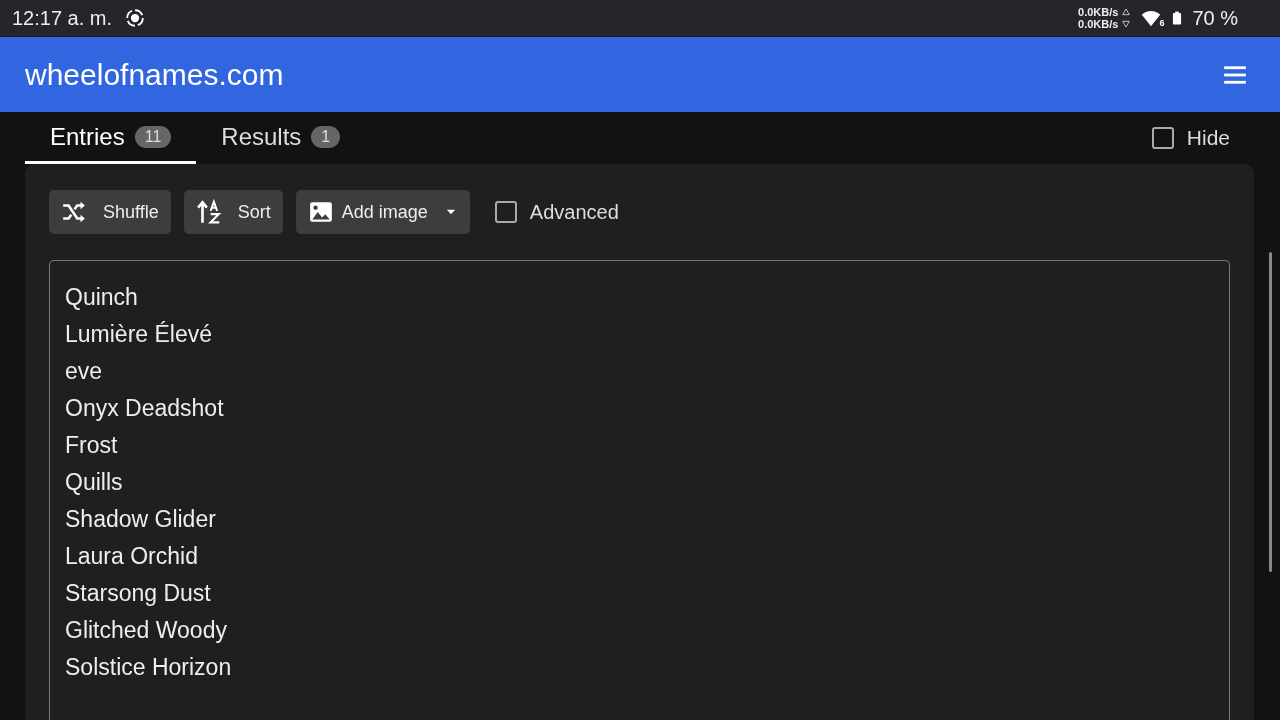 This screenshot has width=1280, height=720. Describe the element at coordinates (154, 74) in the screenshot. I see `site-title: wheelofnames.com` at that location.